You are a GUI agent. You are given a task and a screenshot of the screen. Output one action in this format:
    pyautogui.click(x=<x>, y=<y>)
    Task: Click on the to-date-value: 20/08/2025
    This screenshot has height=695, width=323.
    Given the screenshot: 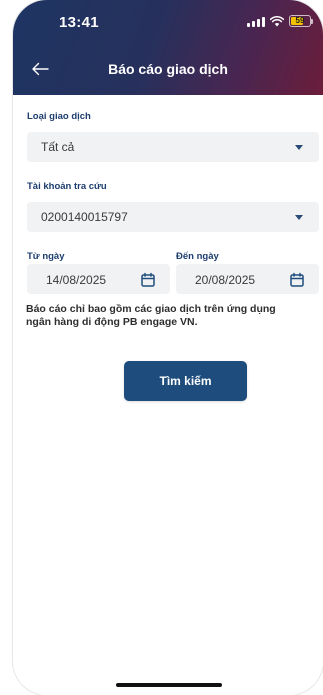 What is the action you would take?
    pyautogui.click(x=225, y=280)
    